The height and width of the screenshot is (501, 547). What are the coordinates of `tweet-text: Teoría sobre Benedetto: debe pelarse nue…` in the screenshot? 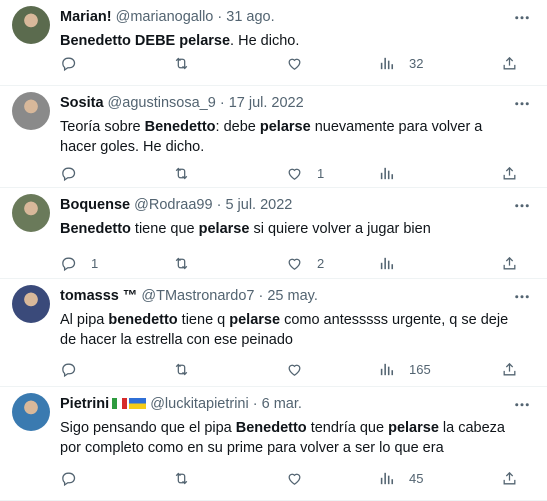 It's located at (290, 137).